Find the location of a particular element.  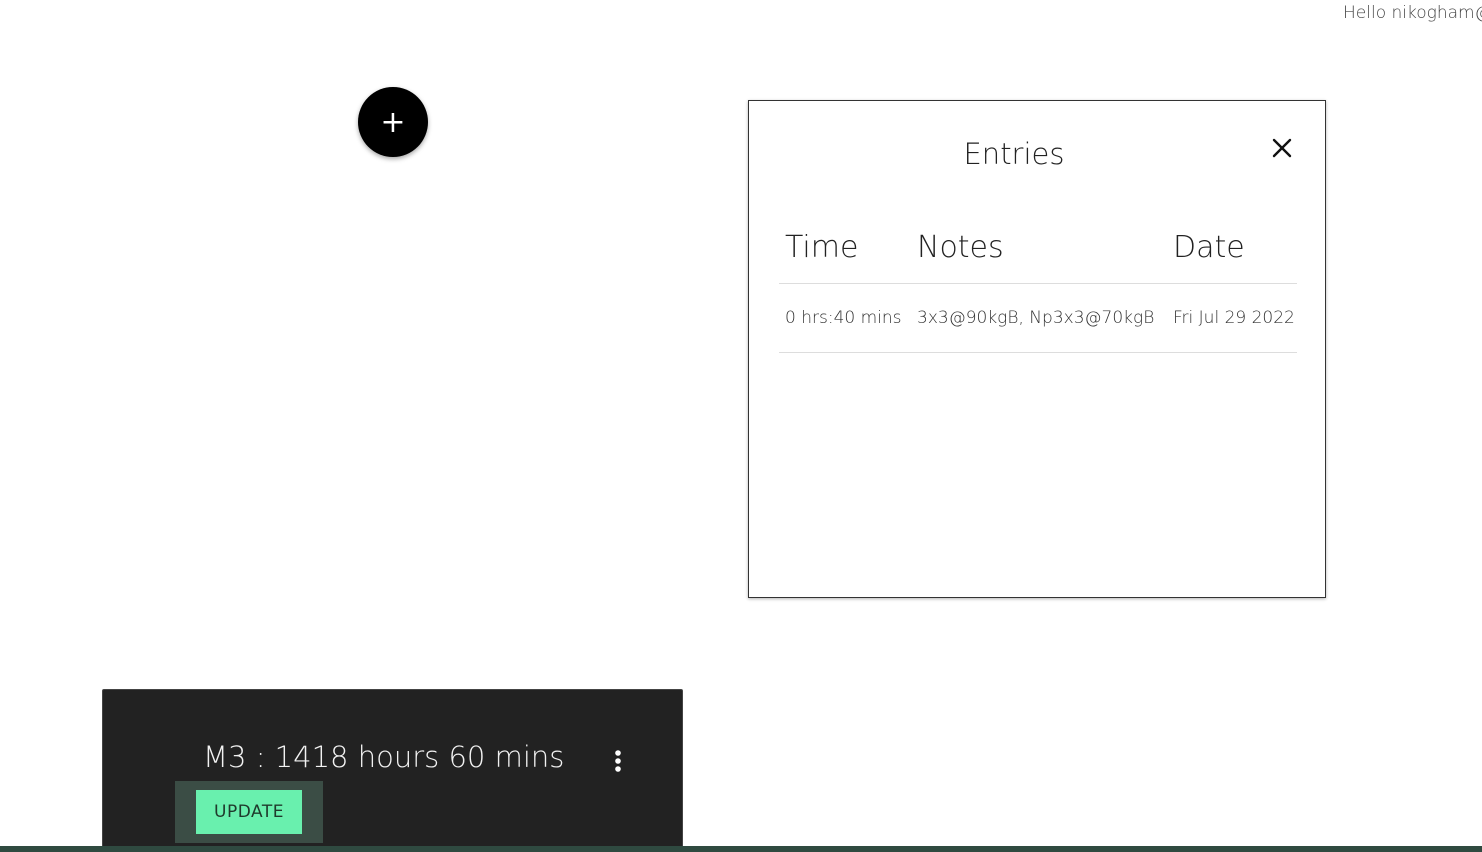

machine-card: M3 : 1418 hours 60 mins UPDATE is located at coordinates (392, 770).